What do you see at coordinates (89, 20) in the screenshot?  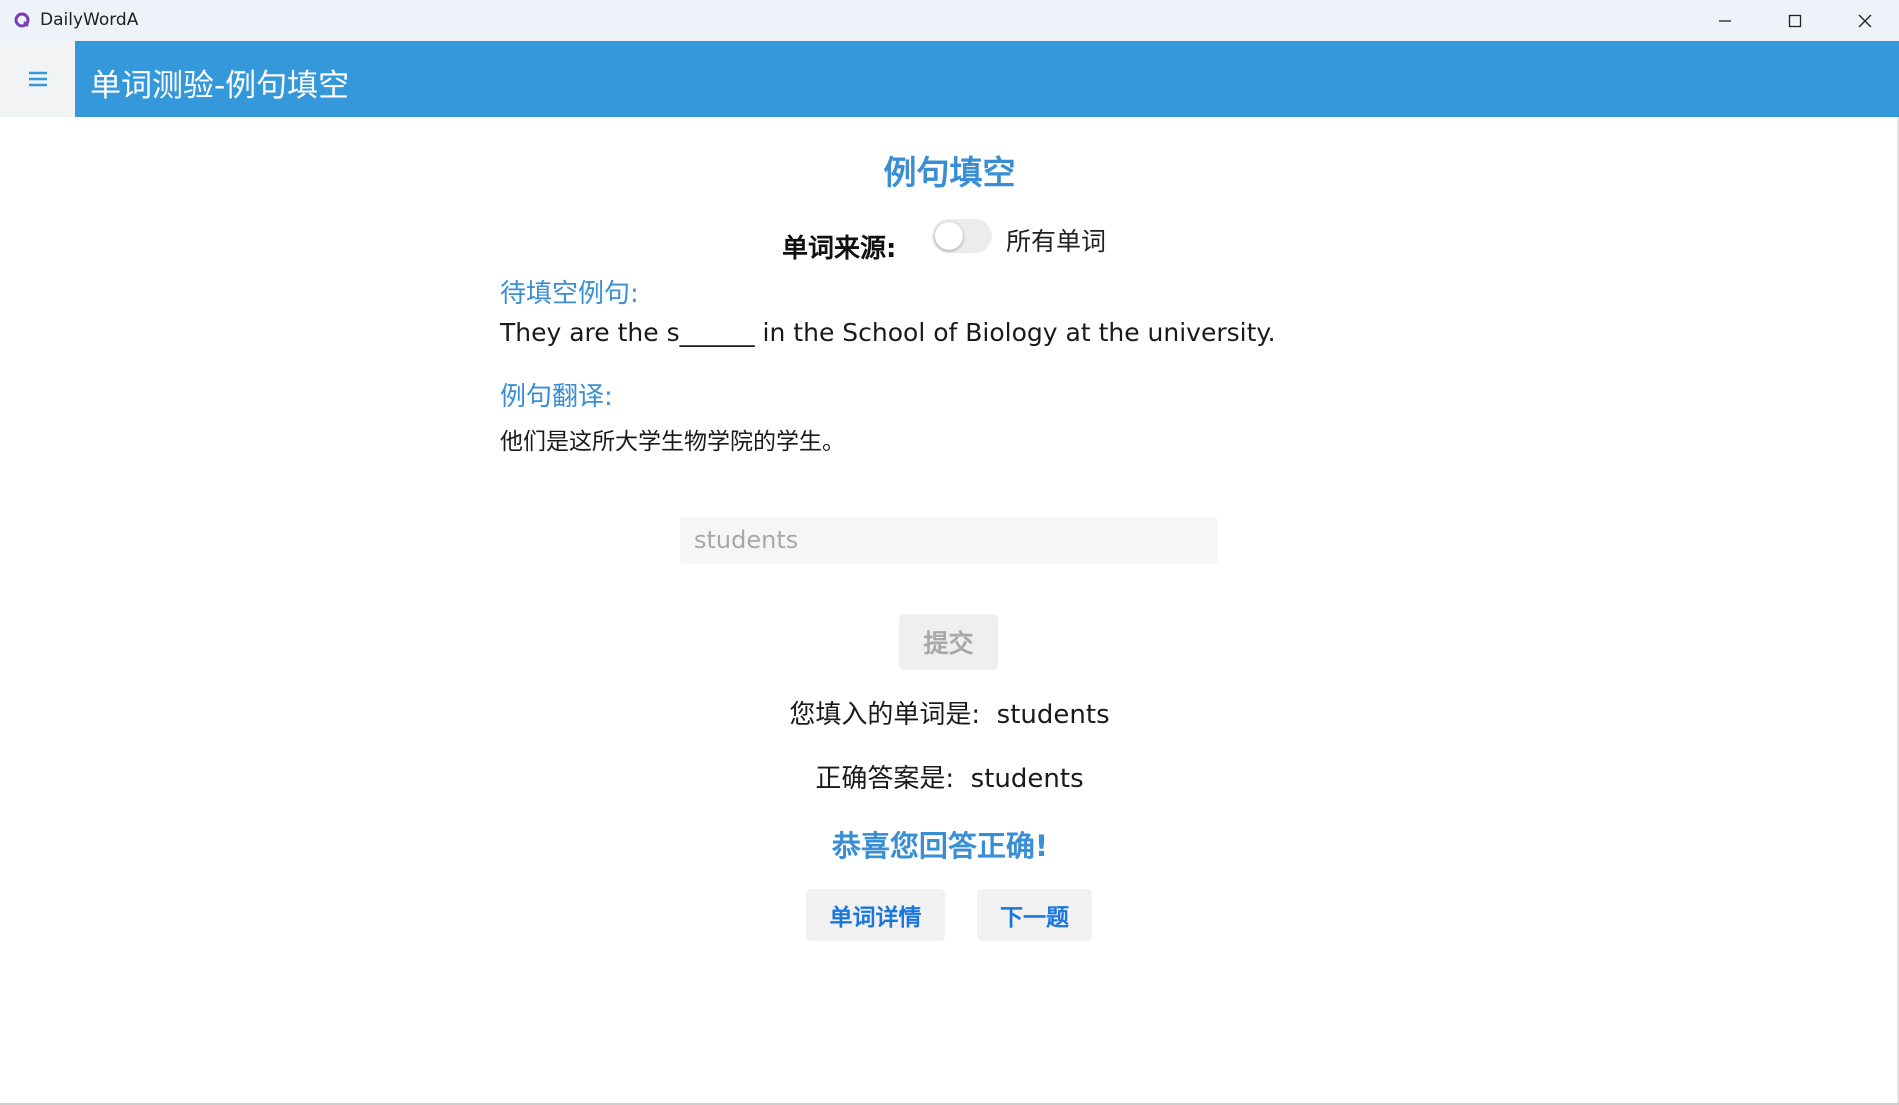 I see `app-title: DailyWordA` at bounding box center [89, 20].